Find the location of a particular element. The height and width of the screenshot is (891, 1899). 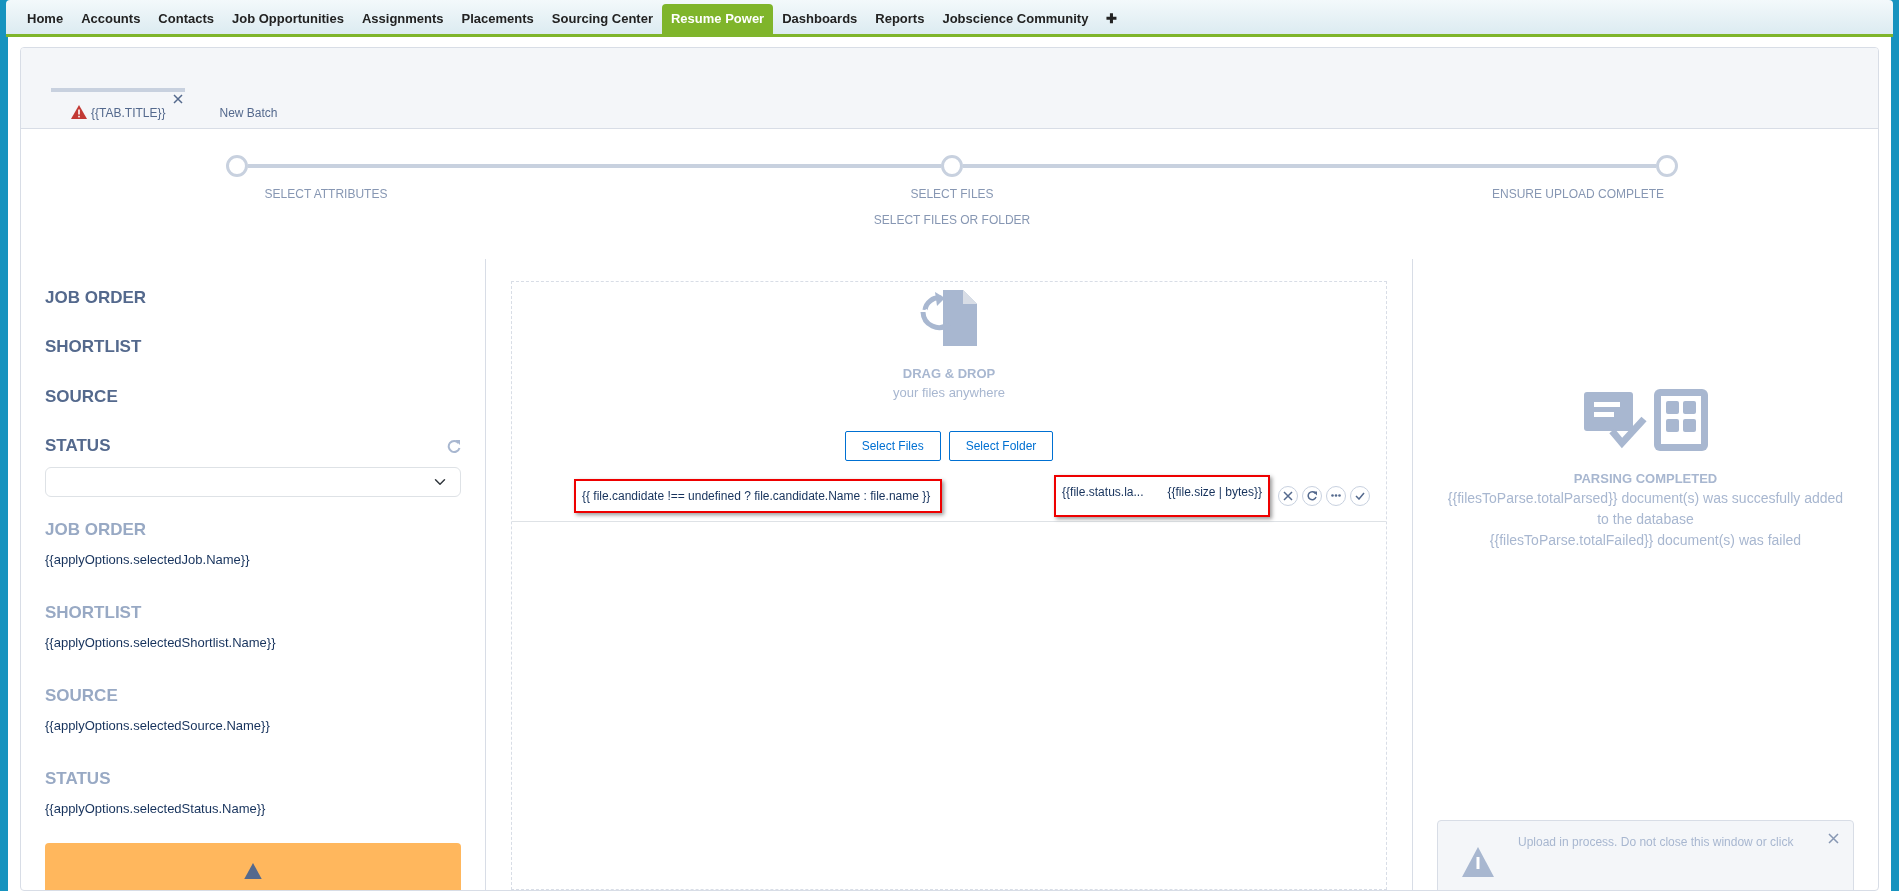

remove-icon is located at coordinates (1288, 495).